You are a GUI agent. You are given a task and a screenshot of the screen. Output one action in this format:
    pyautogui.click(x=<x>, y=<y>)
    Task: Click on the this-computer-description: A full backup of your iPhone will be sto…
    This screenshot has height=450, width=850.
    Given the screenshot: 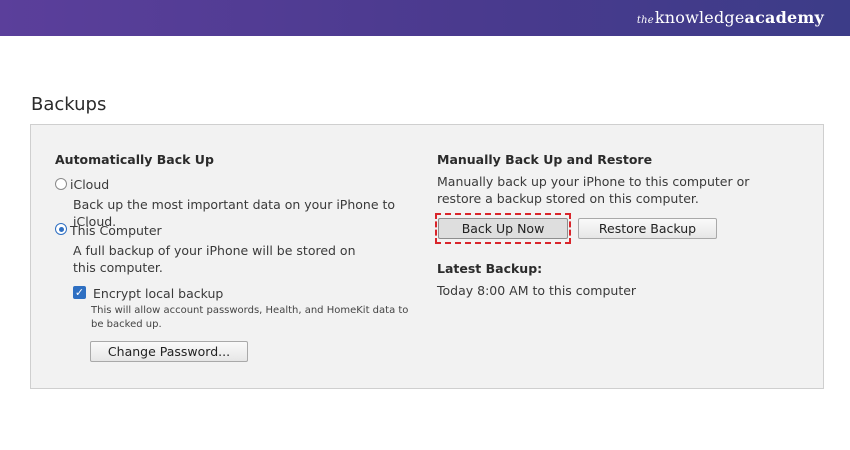 What is the action you would take?
    pyautogui.click(x=214, y=259)
    